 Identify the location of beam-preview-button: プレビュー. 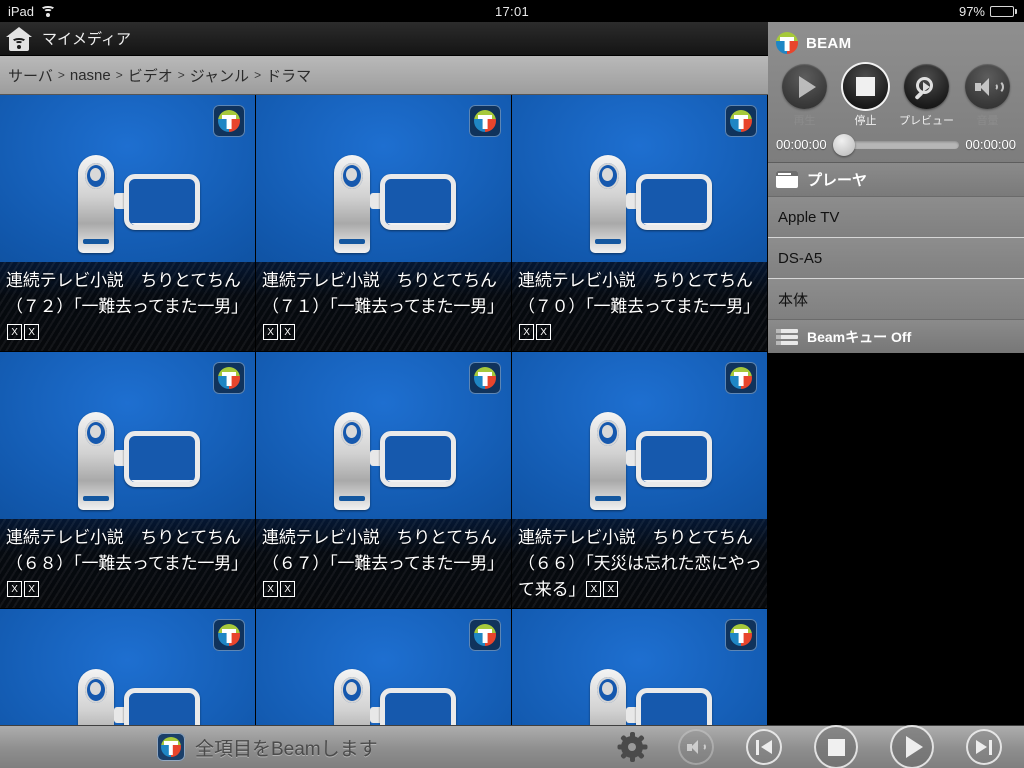
(927, 96).